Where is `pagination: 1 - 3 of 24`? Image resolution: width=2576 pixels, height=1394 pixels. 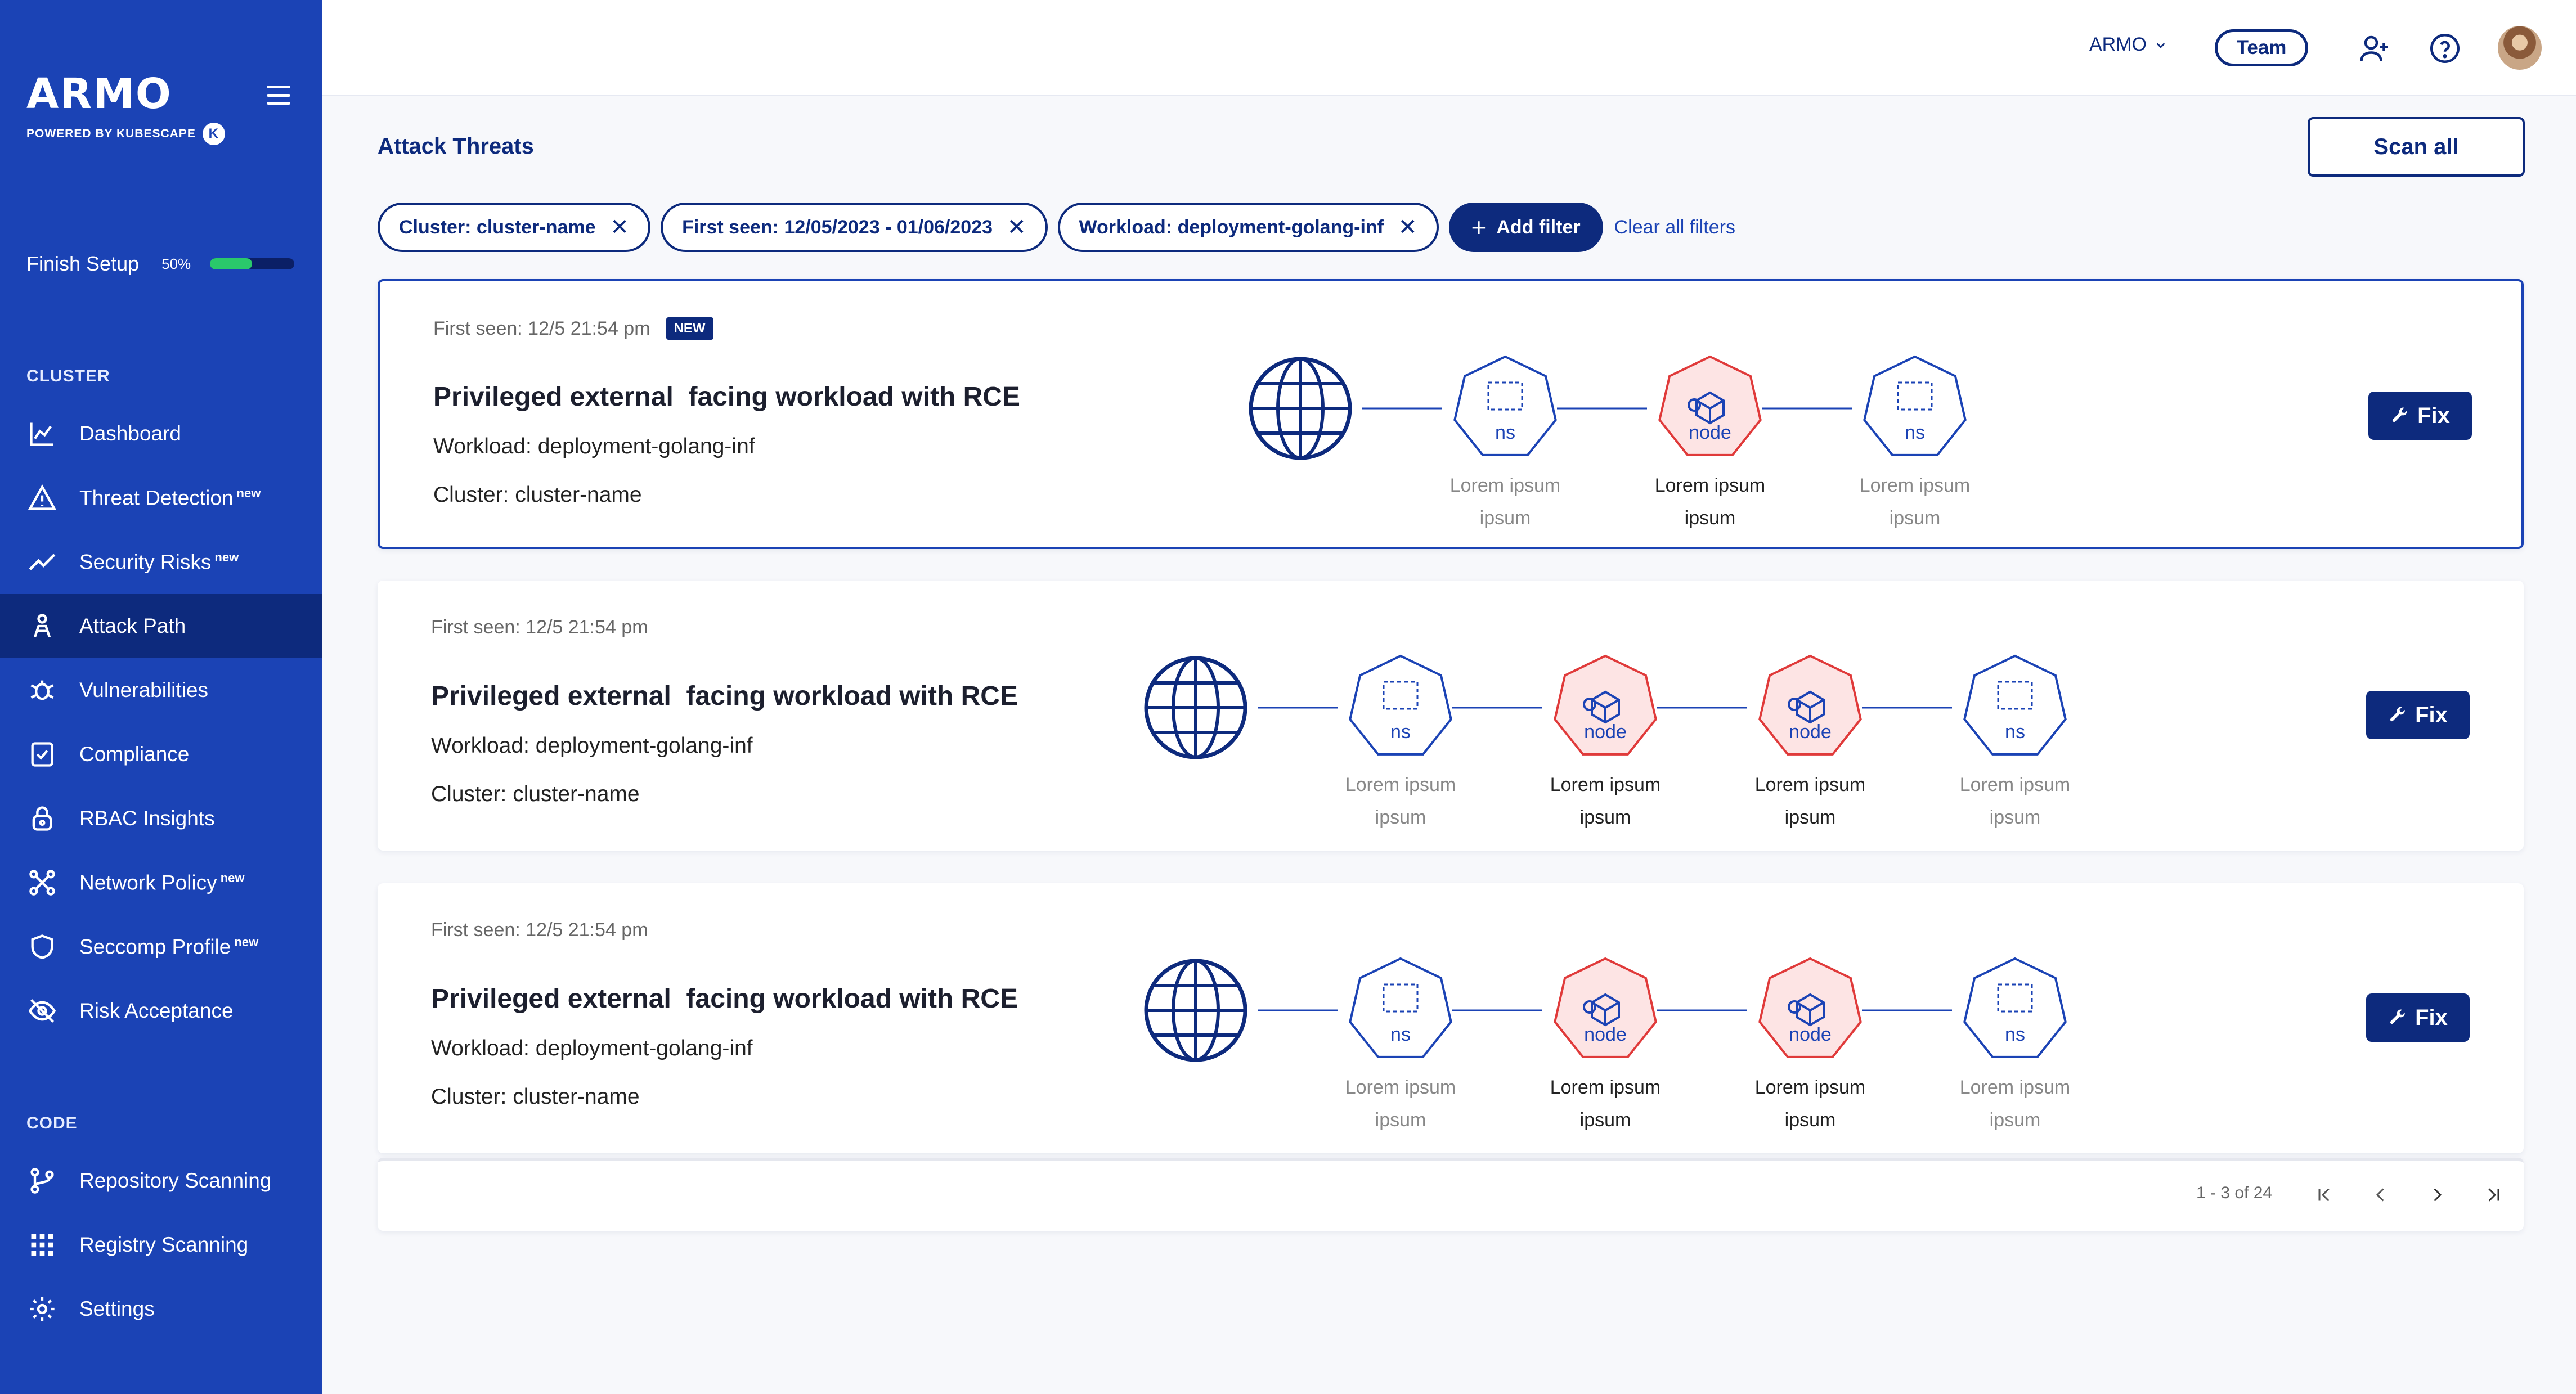
pagination: 1 - 3 of 24 is located at coordinates (1451, 1194).